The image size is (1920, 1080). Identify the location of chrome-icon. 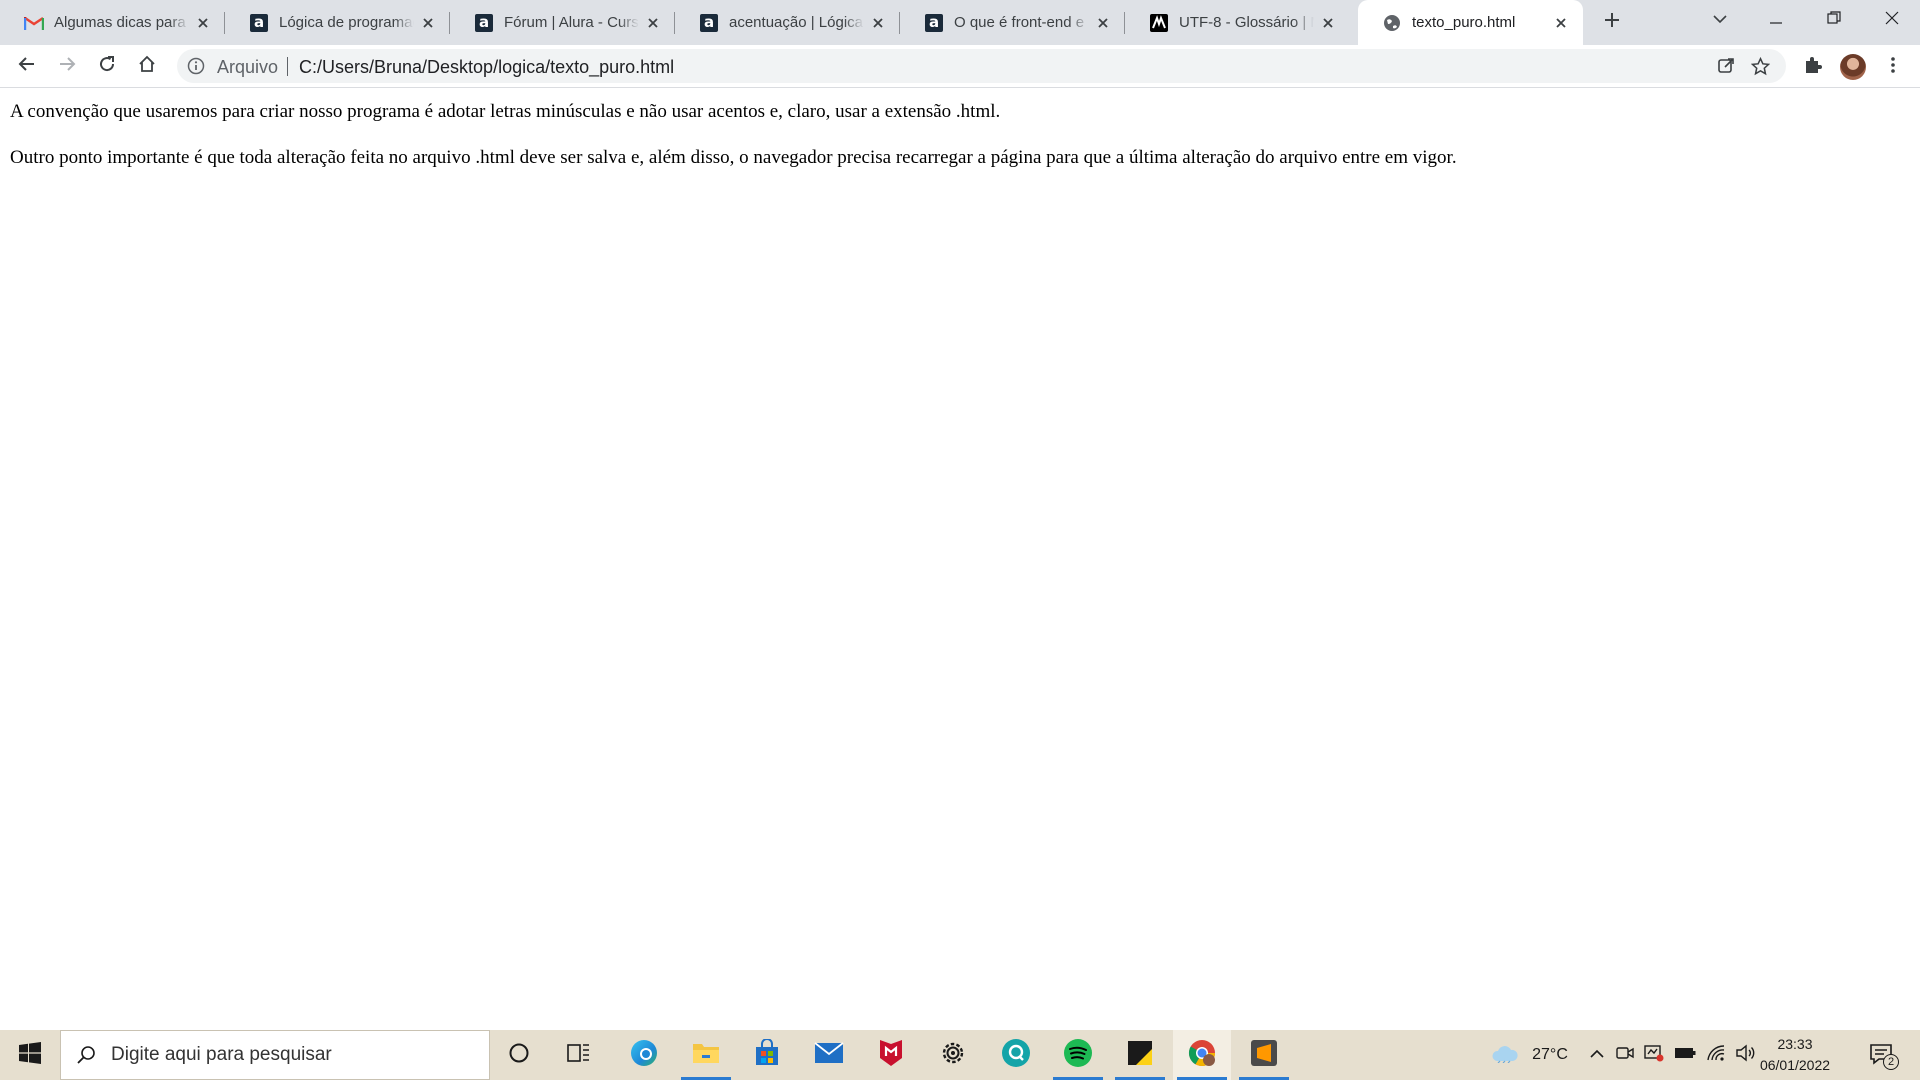
(1202, 1055).